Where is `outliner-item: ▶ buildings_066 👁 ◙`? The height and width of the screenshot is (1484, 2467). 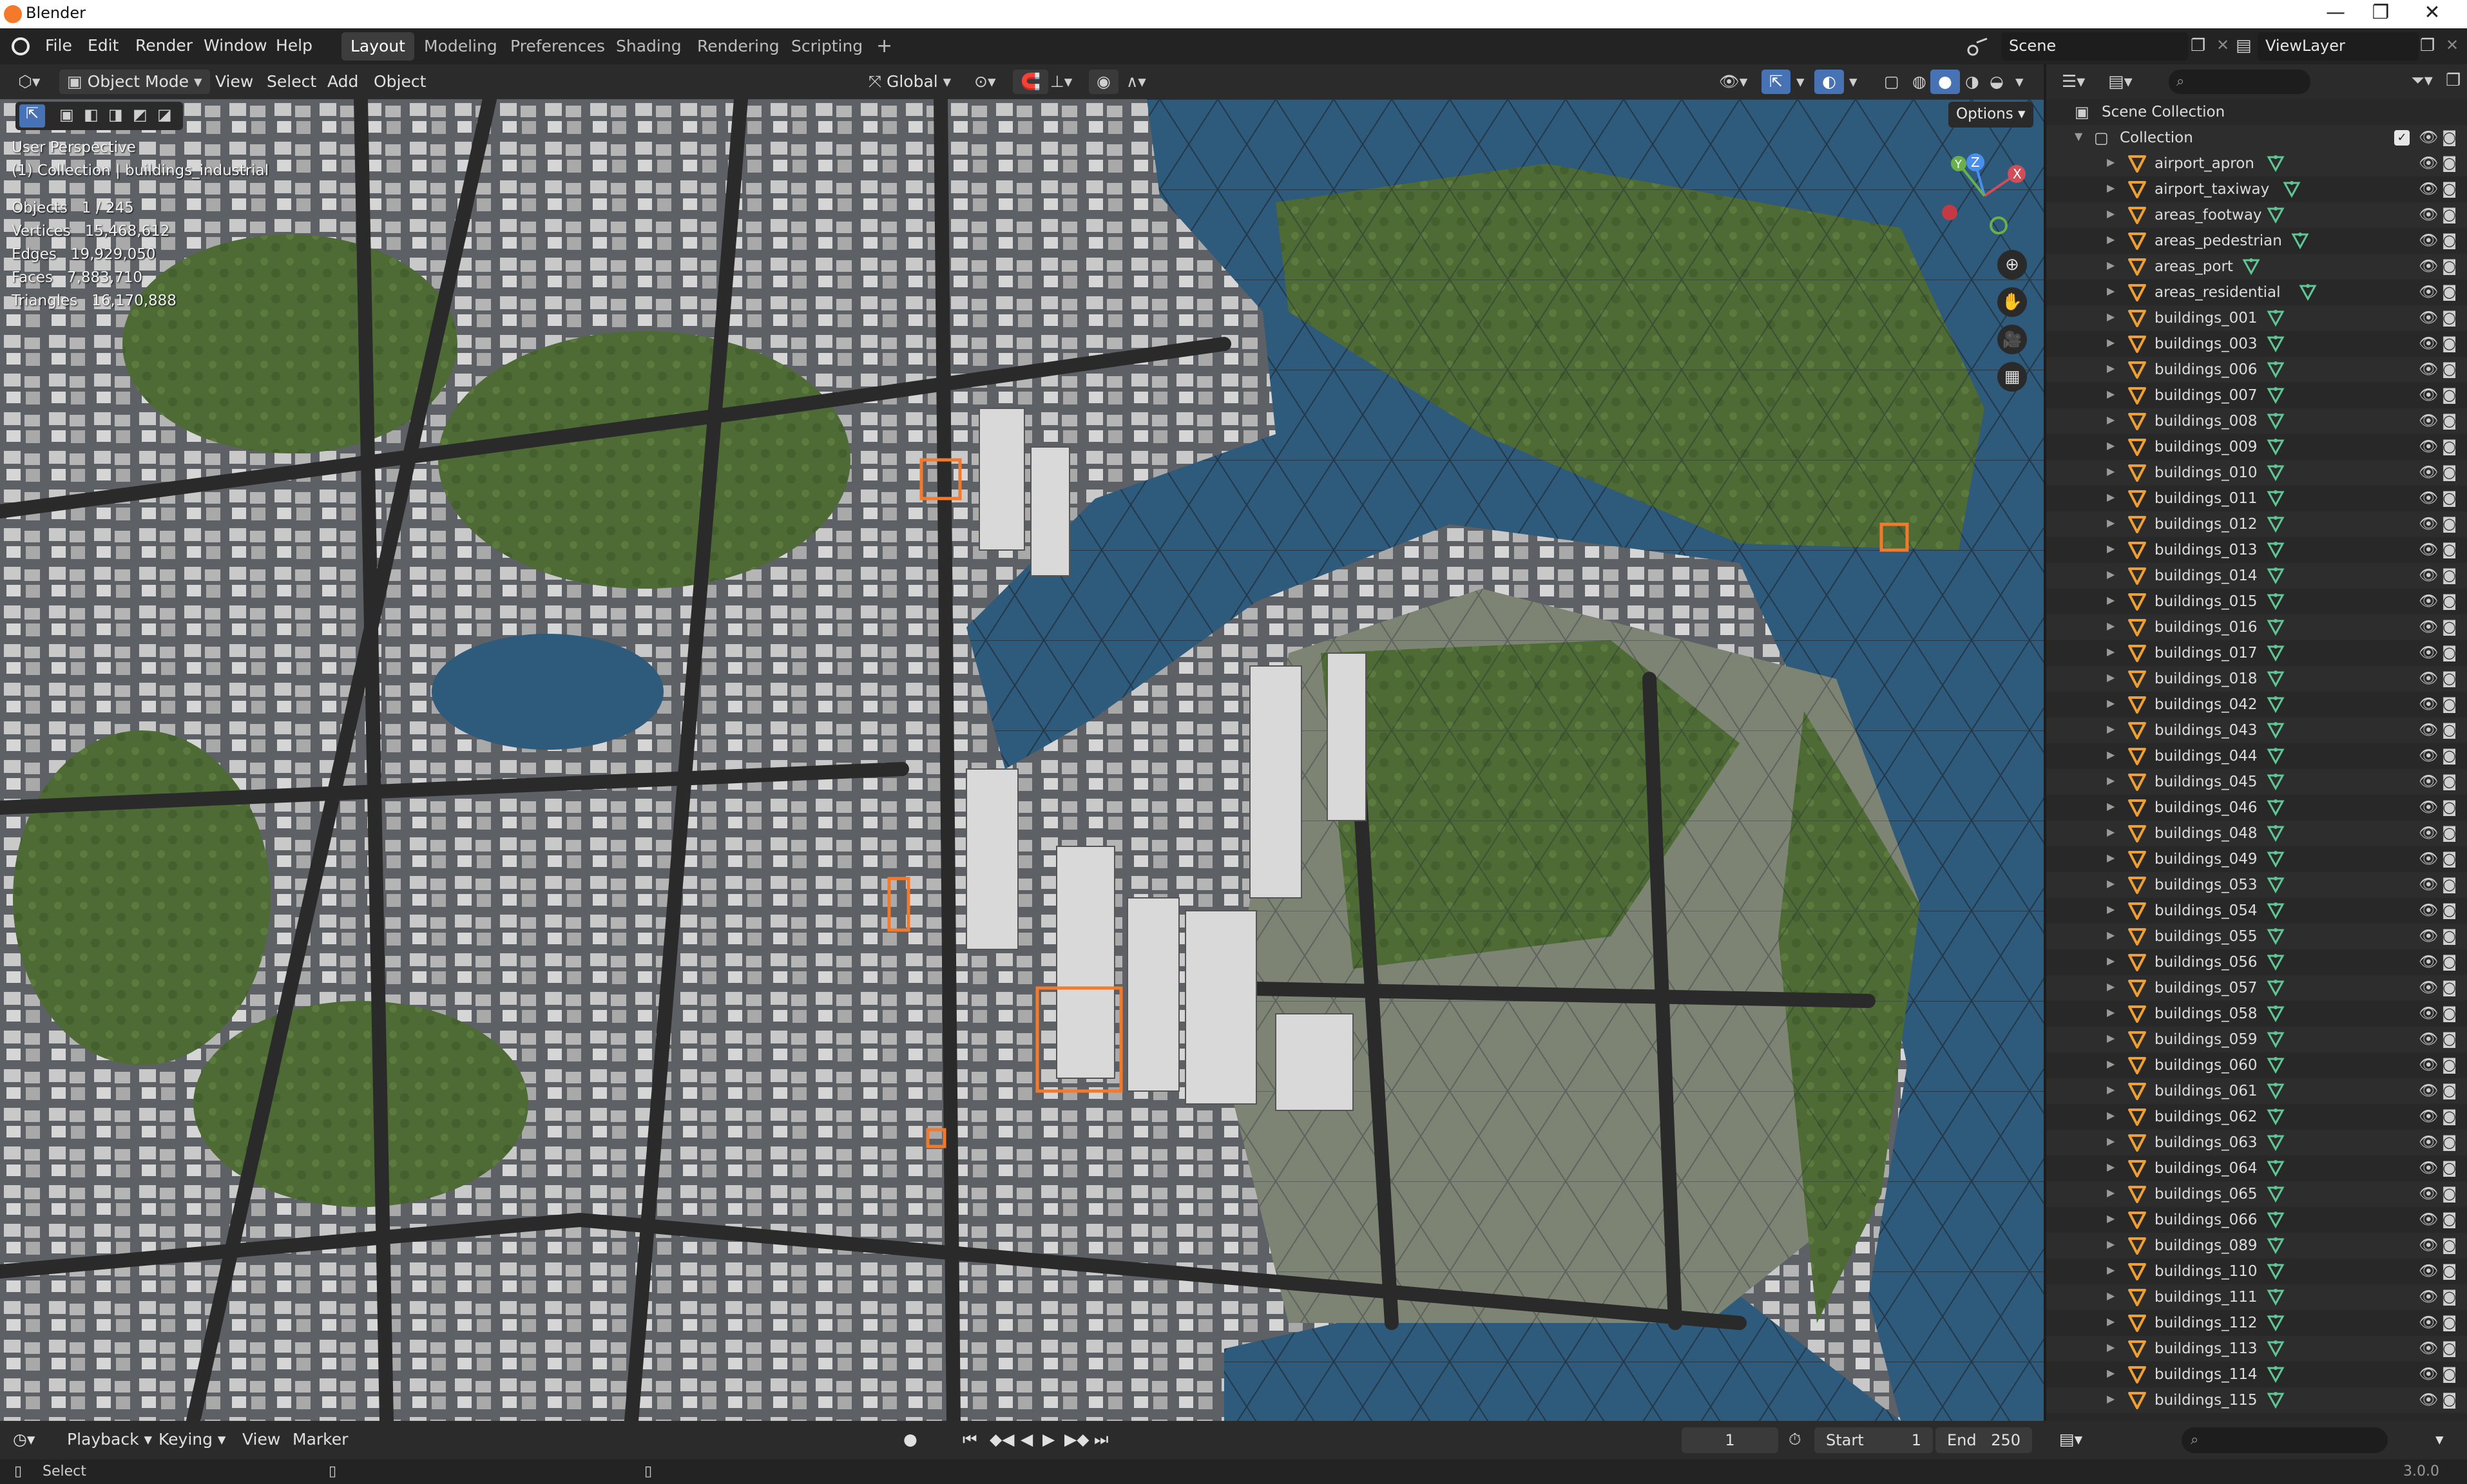 outliner-item: ▶ buildings_066 👁 ◙ is located at coordinates (2256, 1220).